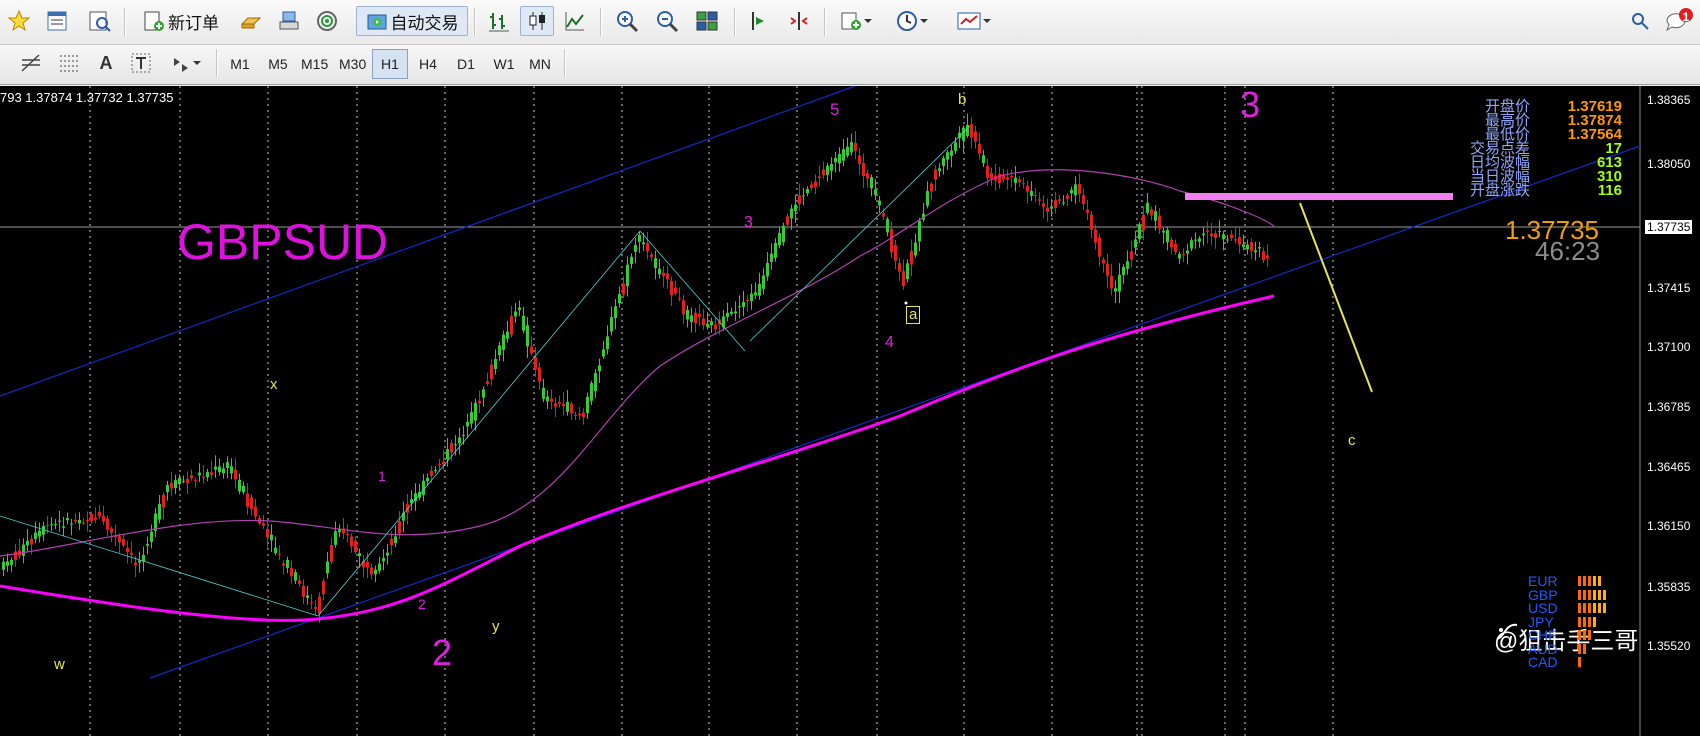  Describe the element at coordinates (1679, 21) in the screenshot. I see `notifications-icon: 1` at that location.